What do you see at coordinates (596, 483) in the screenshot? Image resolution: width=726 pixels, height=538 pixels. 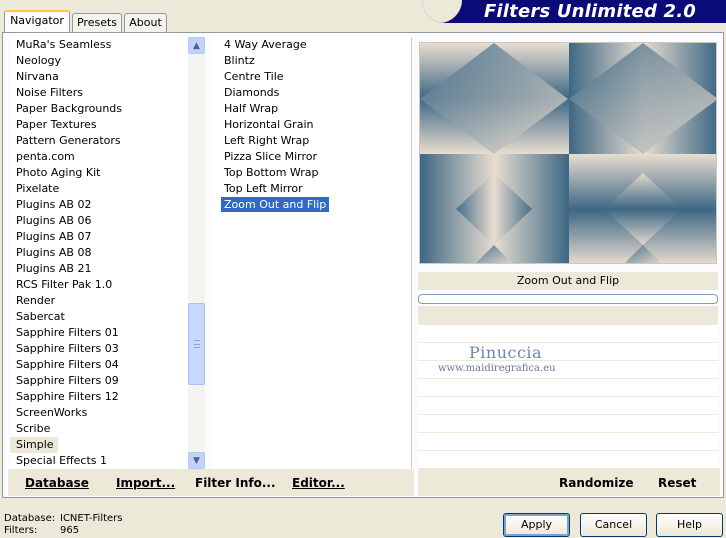 I see `randomize-button: Randomize` at bounding box center [596, 483].